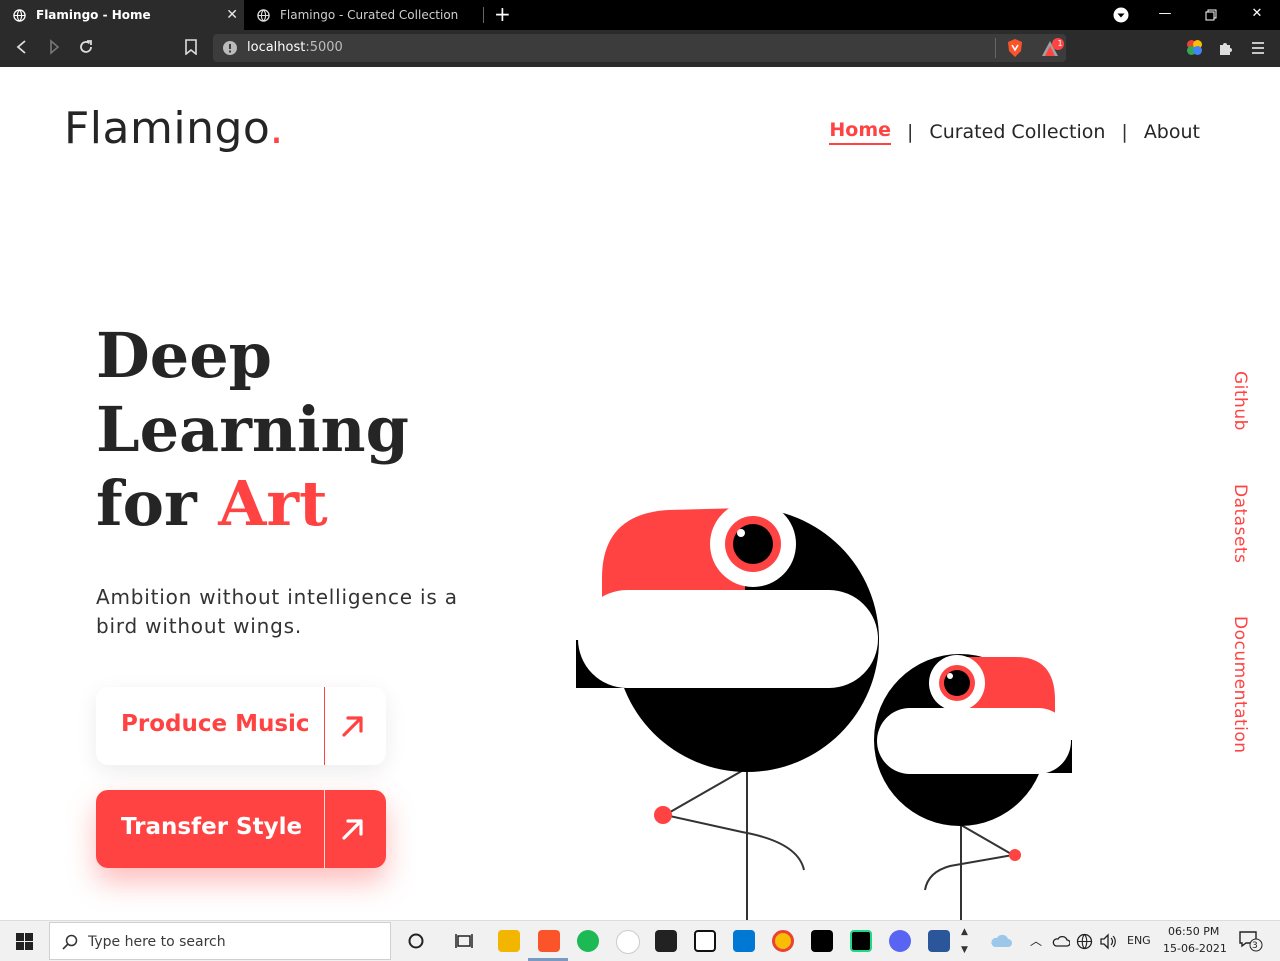  Describe the element at coordinates (324, 47) in the screenshot. I see `url-port: :5000` at that location.